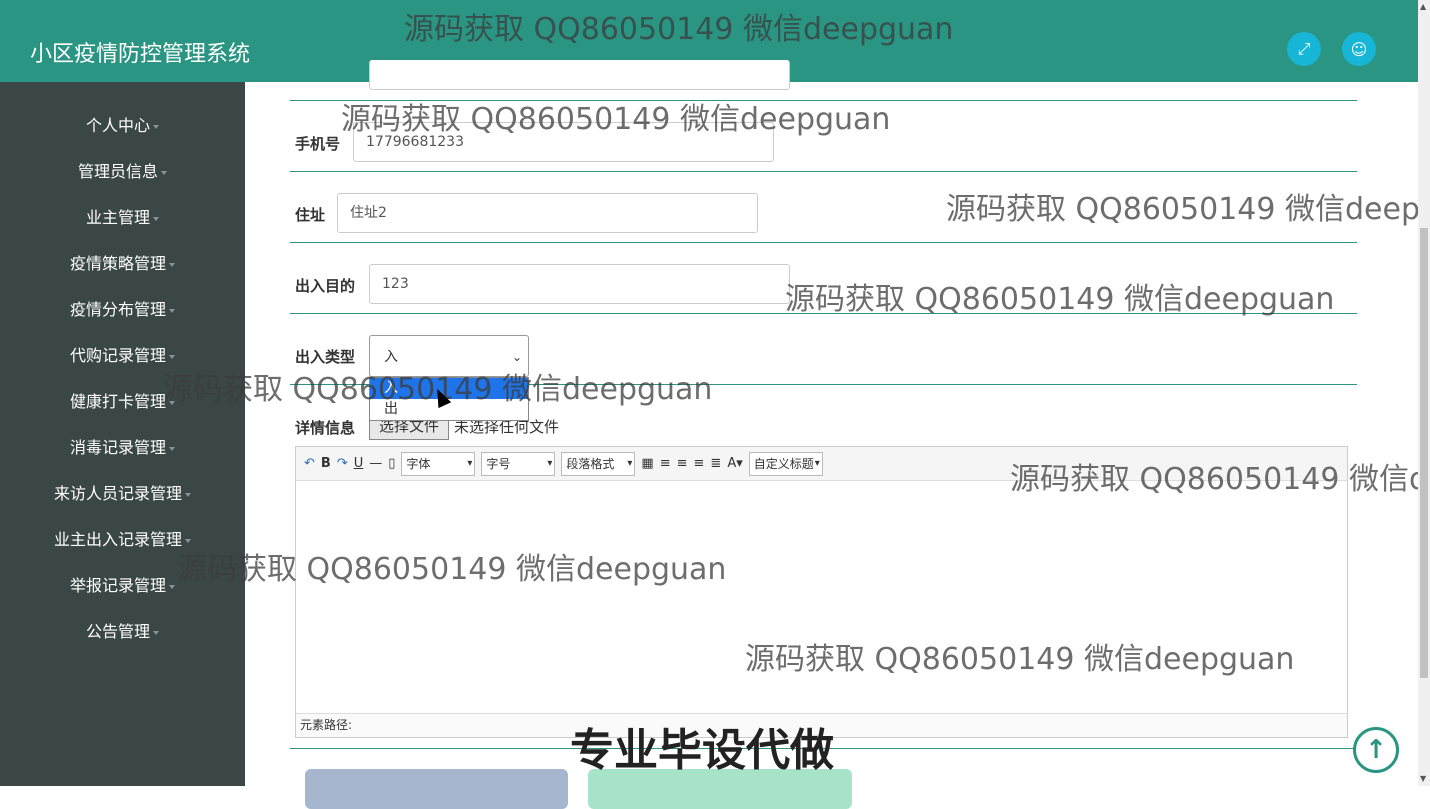  Describe the element at coordinates (702, 750) in the screenshot. I see `watermark-big: 专业毕设代做` at that location.